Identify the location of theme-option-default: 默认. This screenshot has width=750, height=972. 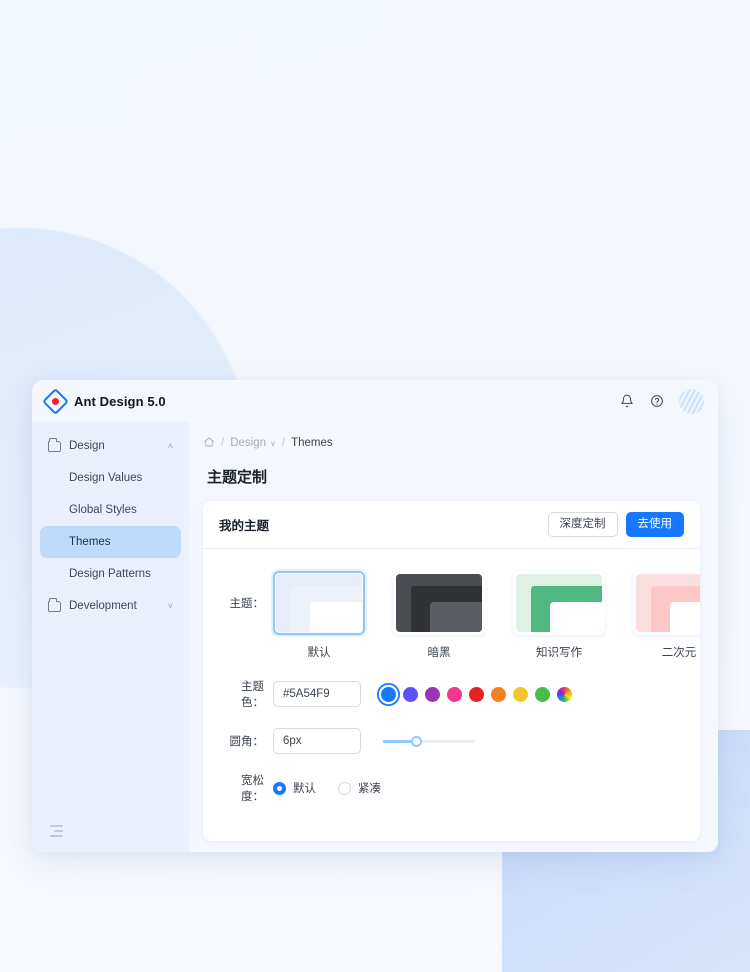
(319, 615).